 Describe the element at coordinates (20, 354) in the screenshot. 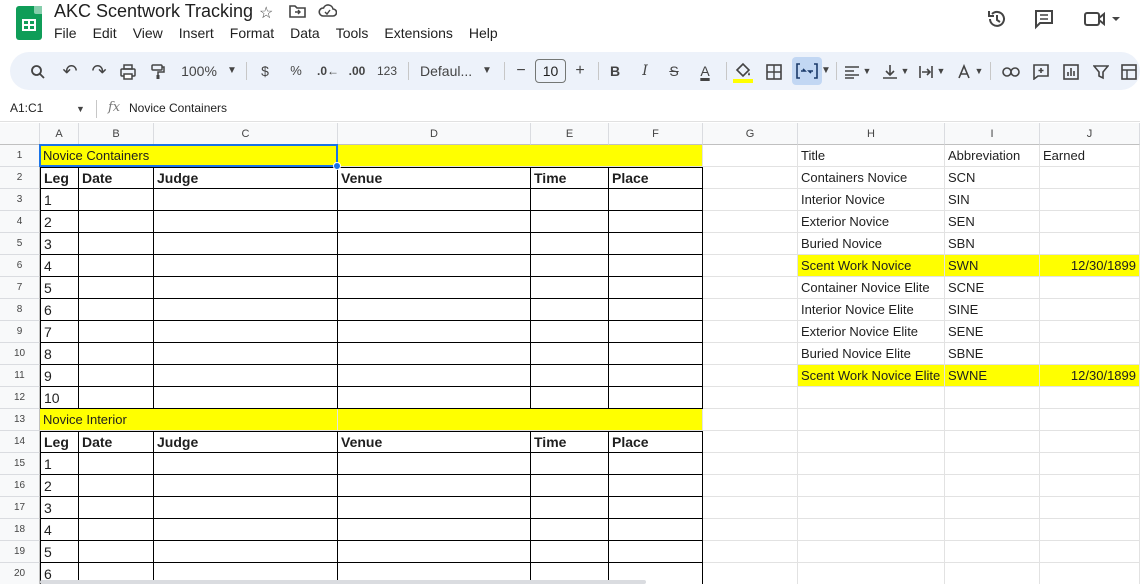

I see `row-header-10: 10` at that location.